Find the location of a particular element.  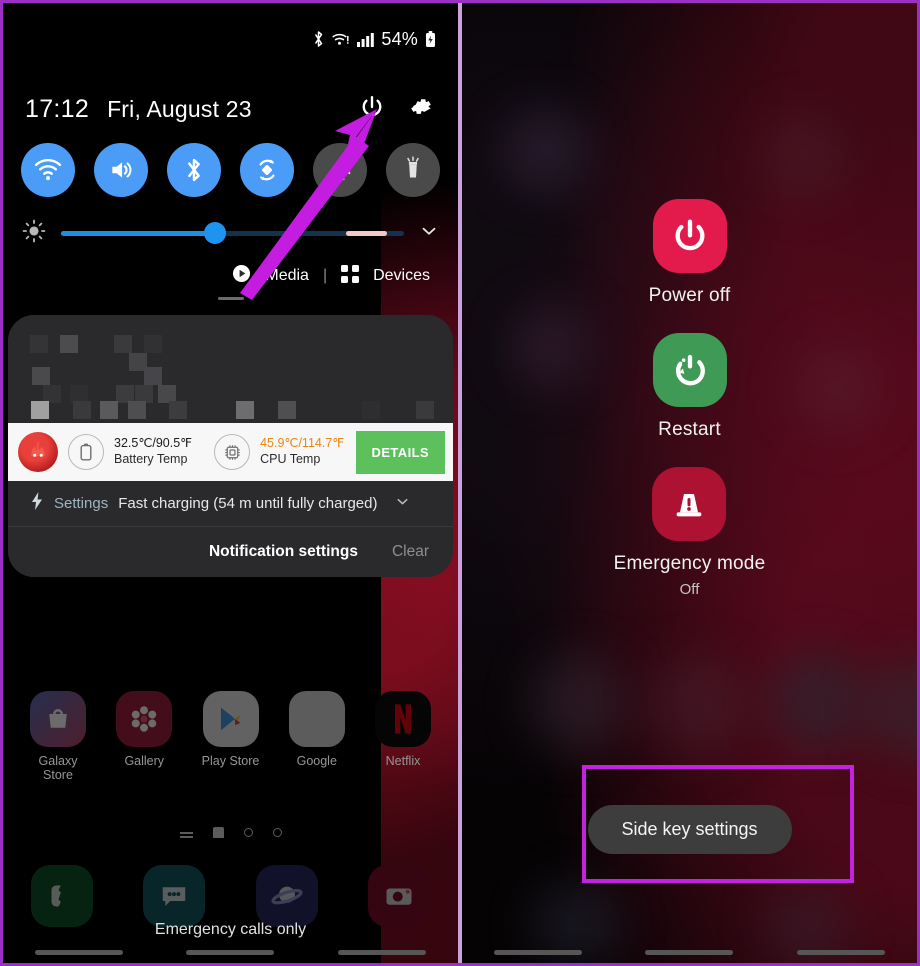

side-key-highlight-box is located at coordinates (718, 824).